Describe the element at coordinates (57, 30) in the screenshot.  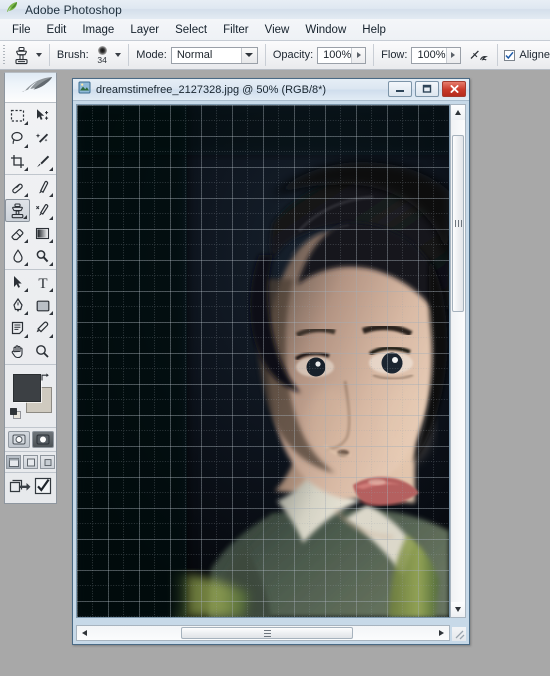
I see `menu-item-edit: Edit` at that location.